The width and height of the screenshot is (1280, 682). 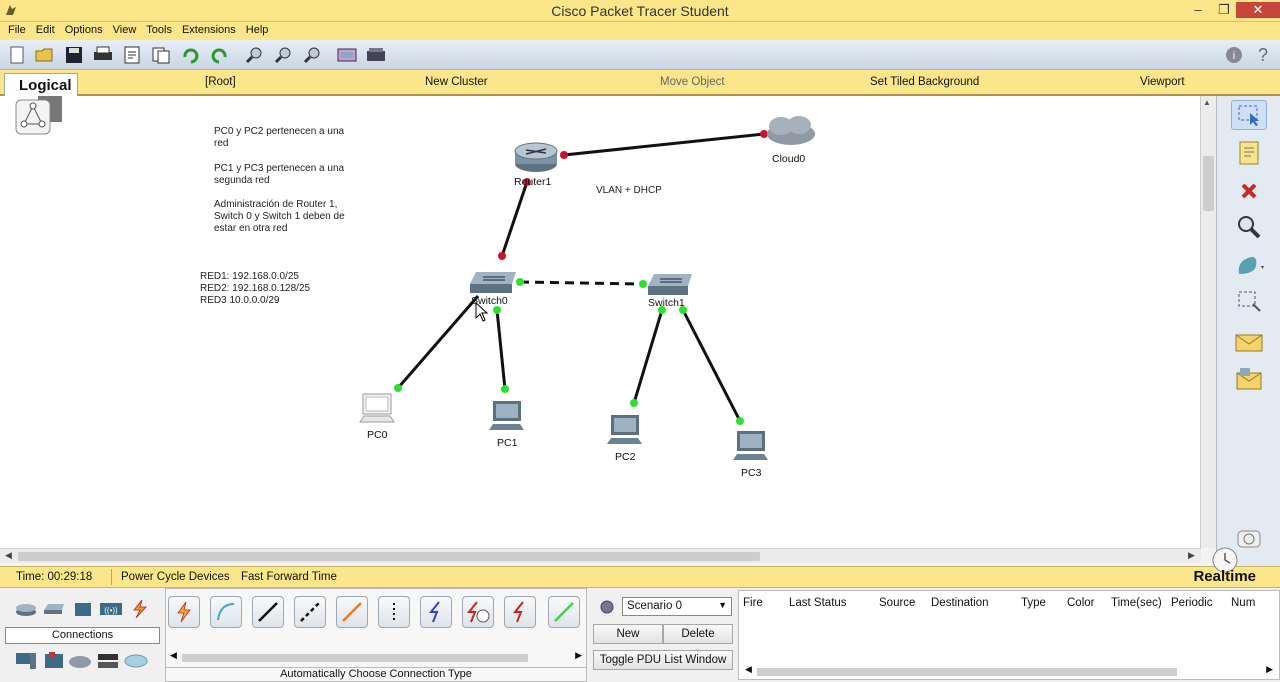 I want to click on custom-devices-category-icon, so click(x=108, y=661).